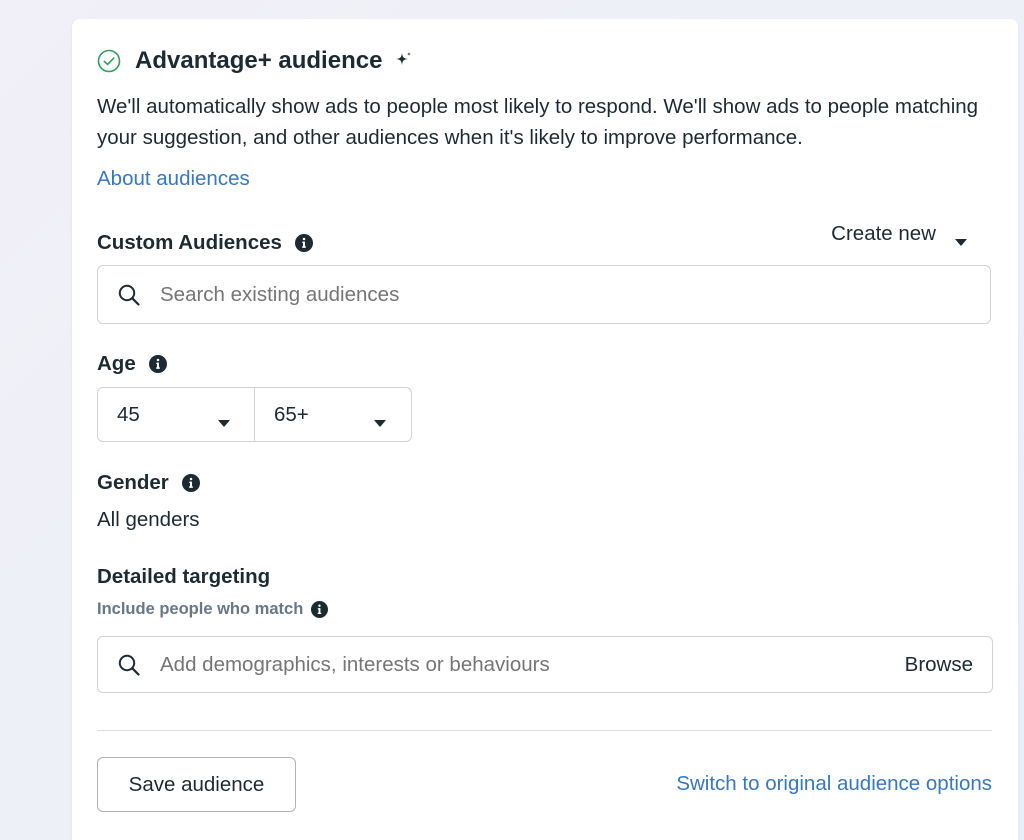 The image size is (1024, 840). What do you see at coordinates (189, 242) in the screenshot?
I see `custom-audiences-label-text: Custom Audiences` at bounding box center [189, 242].